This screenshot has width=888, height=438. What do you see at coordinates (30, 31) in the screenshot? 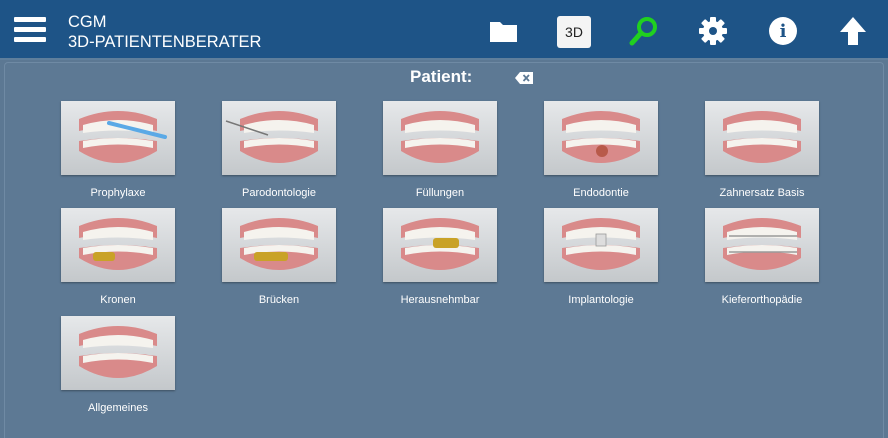
I see `hamburger-menu-icon` at bounding box center [30, 31].